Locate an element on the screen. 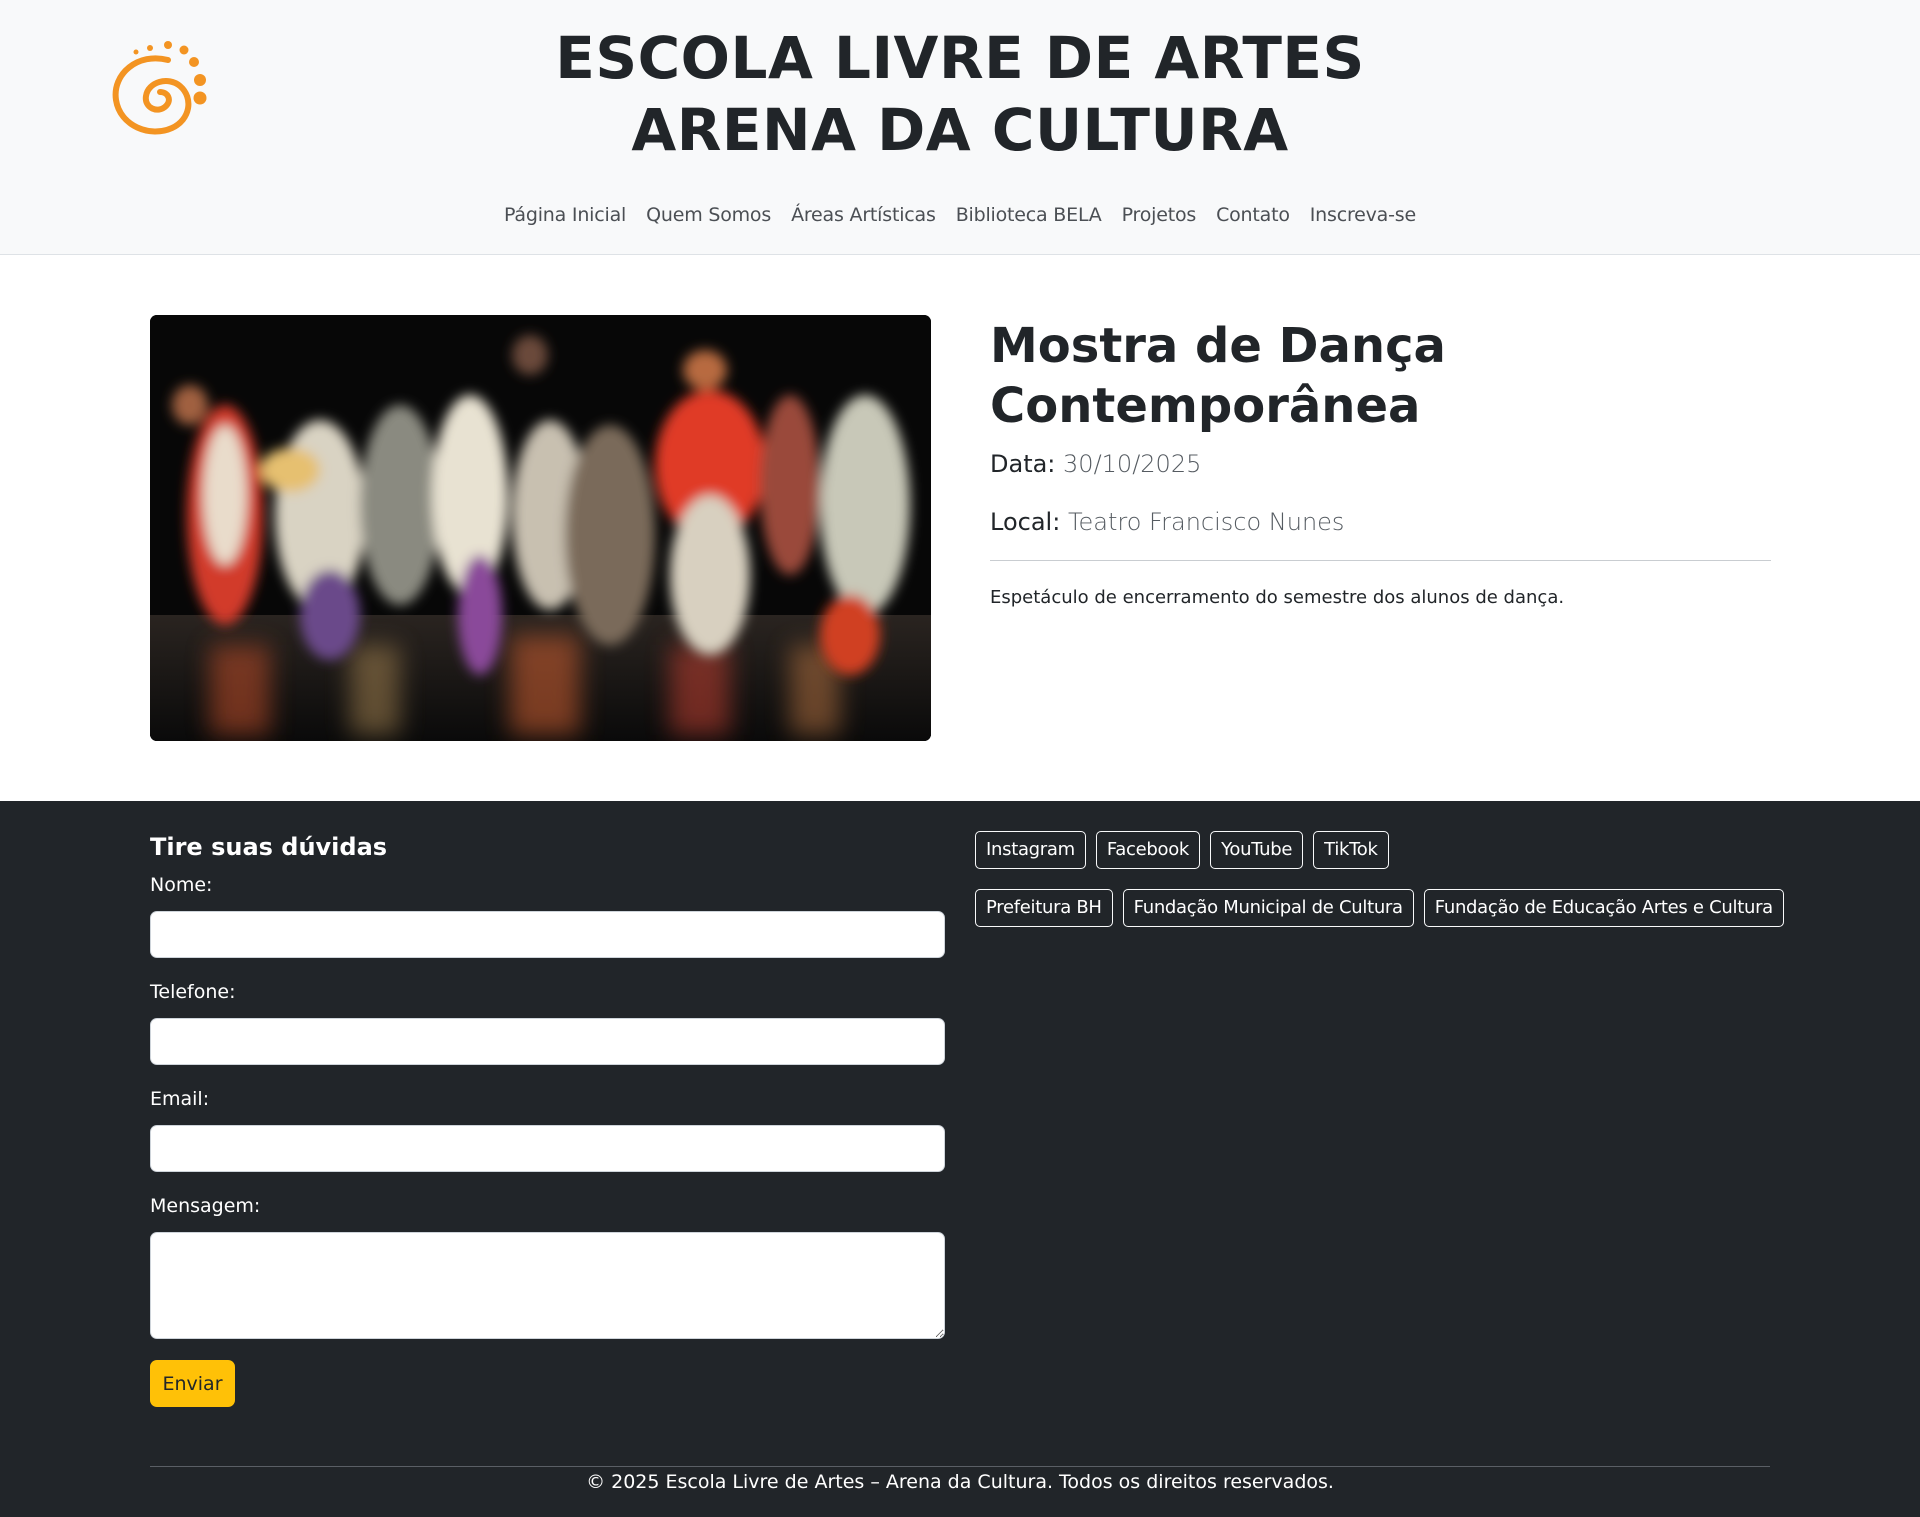 The height and width of the screenshot is (1517, 1920). site-title: ESCOLA LIVRE DE ARTES ARENA DA CULTURA is located at coordinates (960, 94).